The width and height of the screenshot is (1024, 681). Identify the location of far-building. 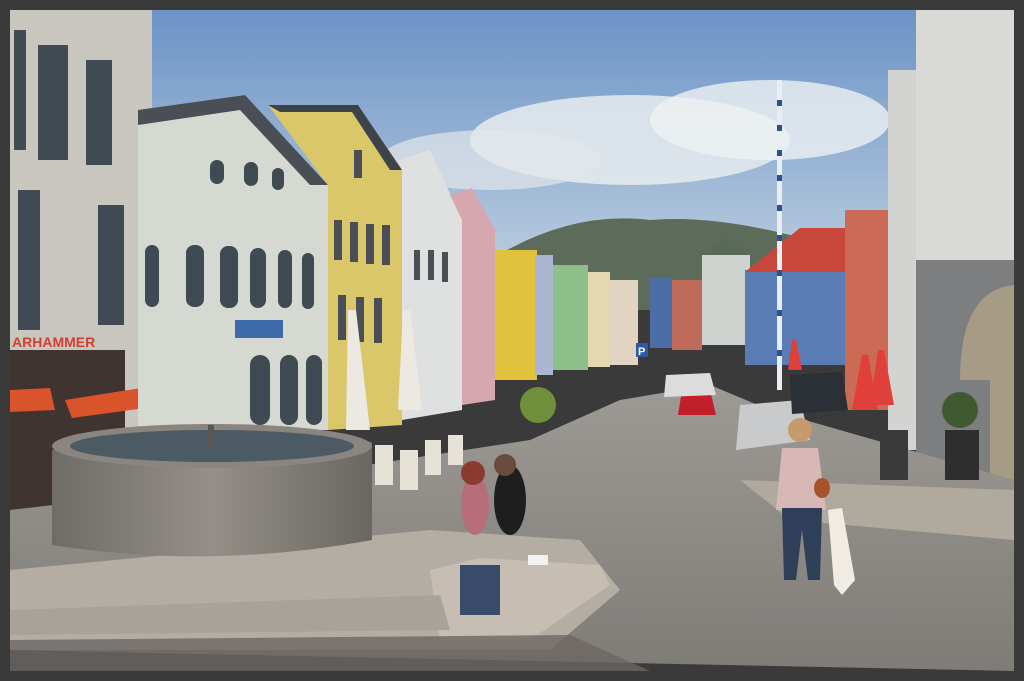
(624, 322).